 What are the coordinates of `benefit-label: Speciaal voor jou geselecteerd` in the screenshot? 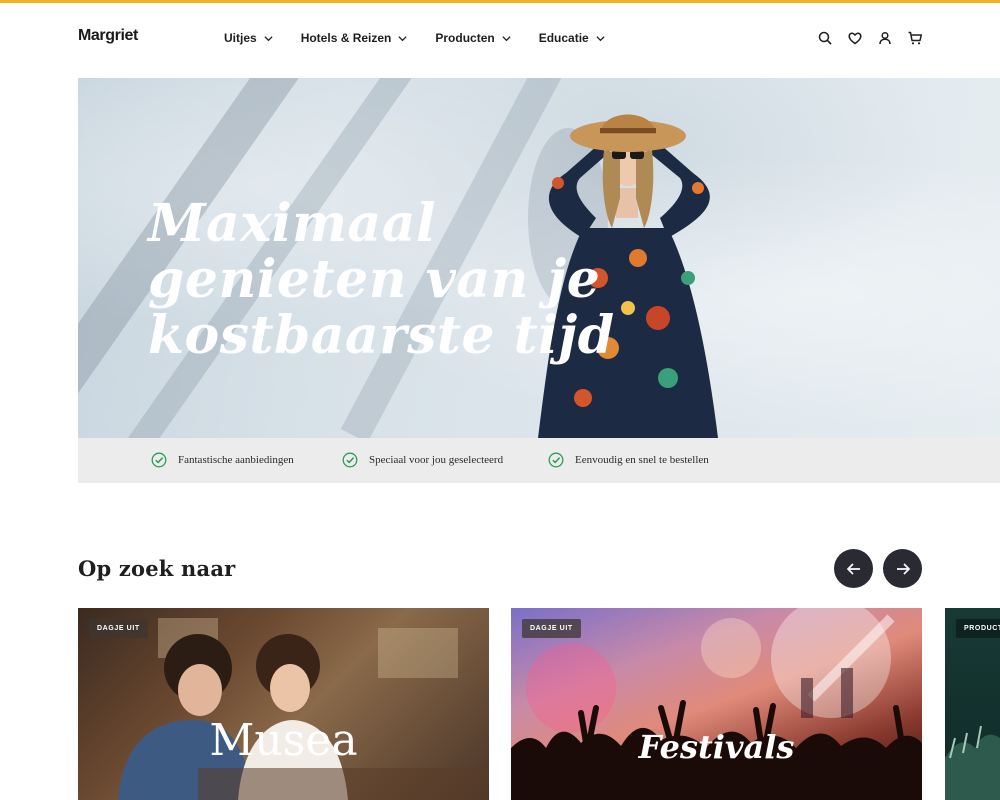 It's located at (436, 460).